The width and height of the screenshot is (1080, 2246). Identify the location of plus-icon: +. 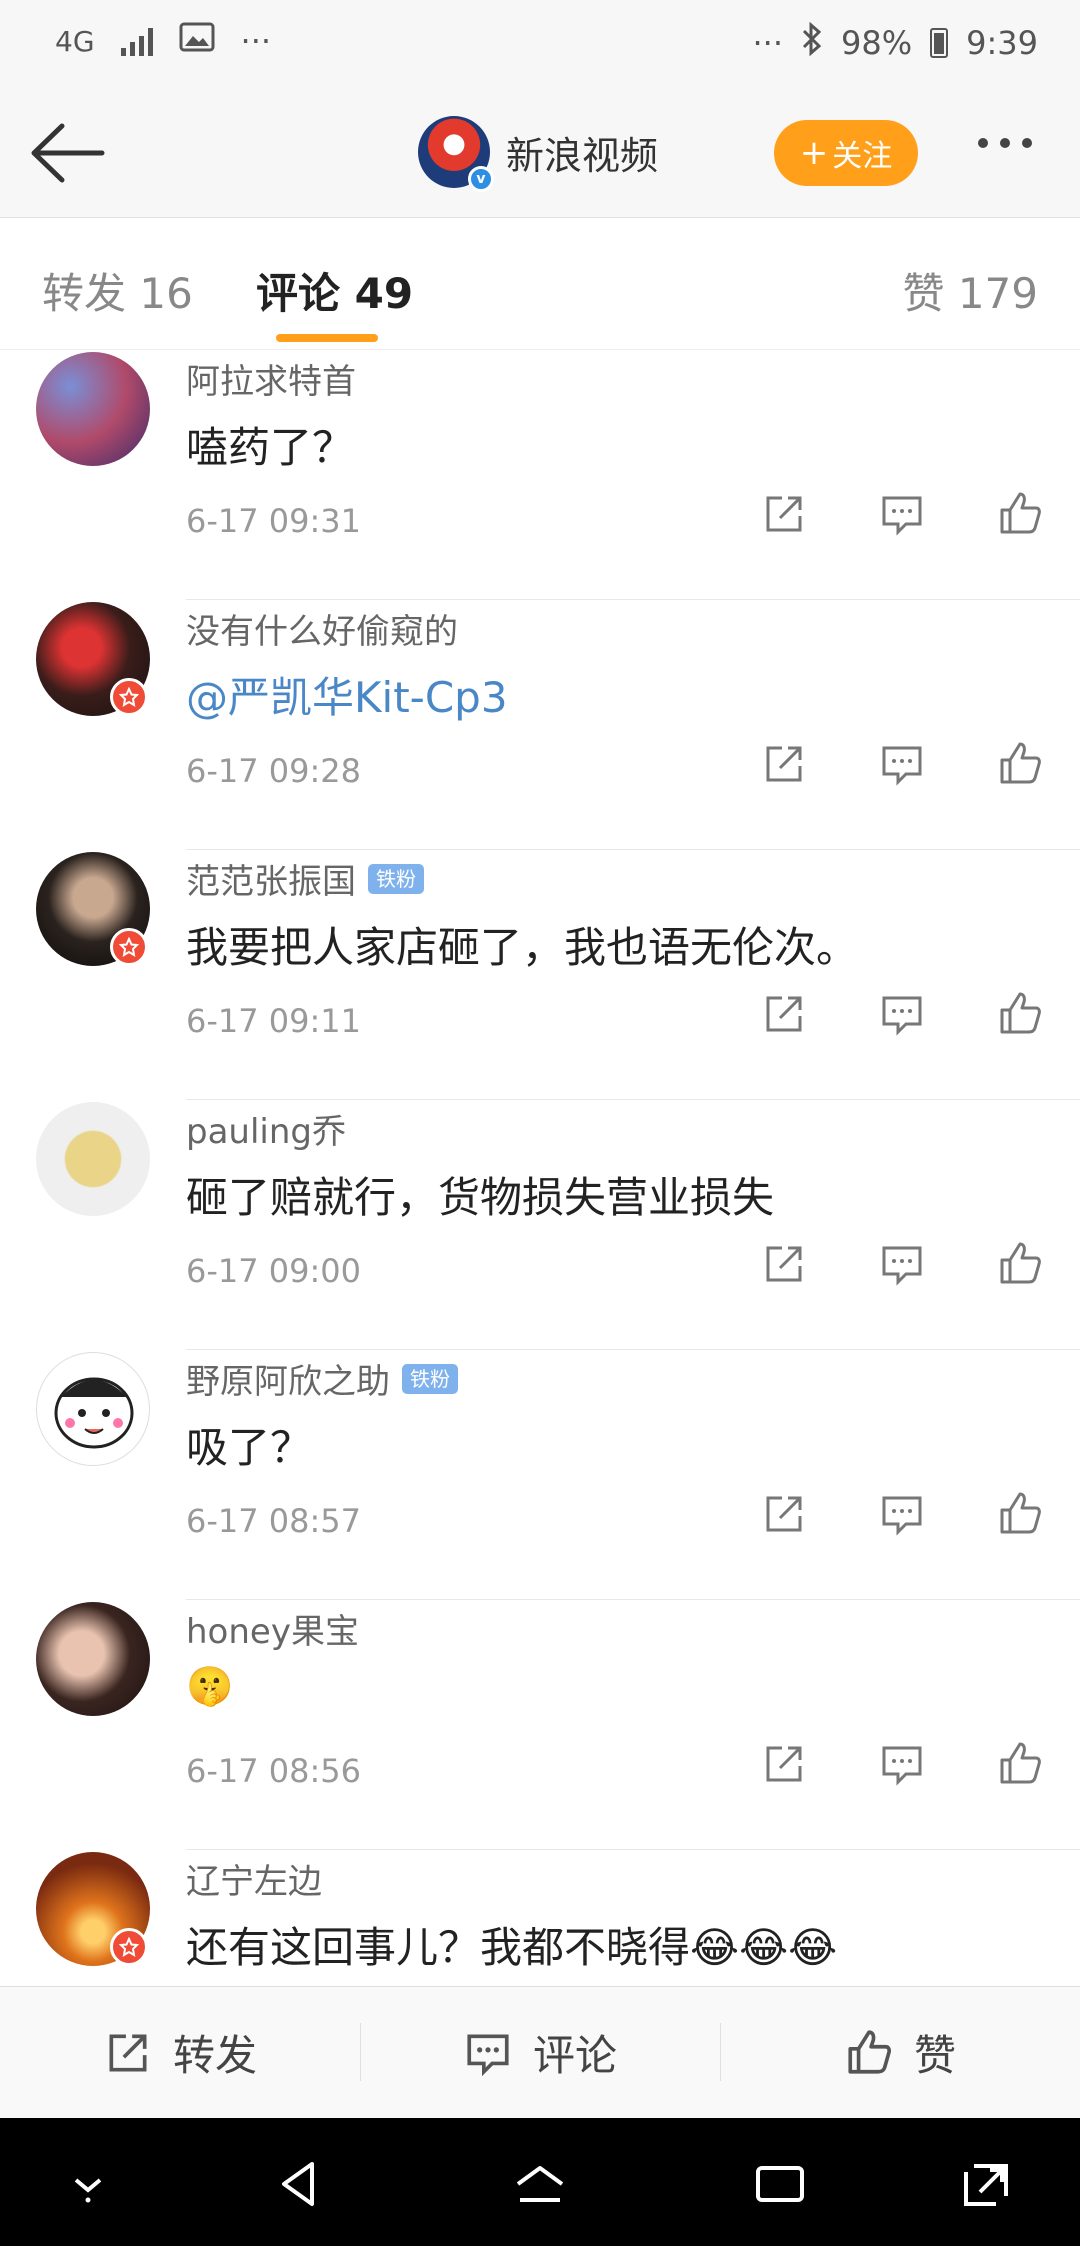
(814, 153).